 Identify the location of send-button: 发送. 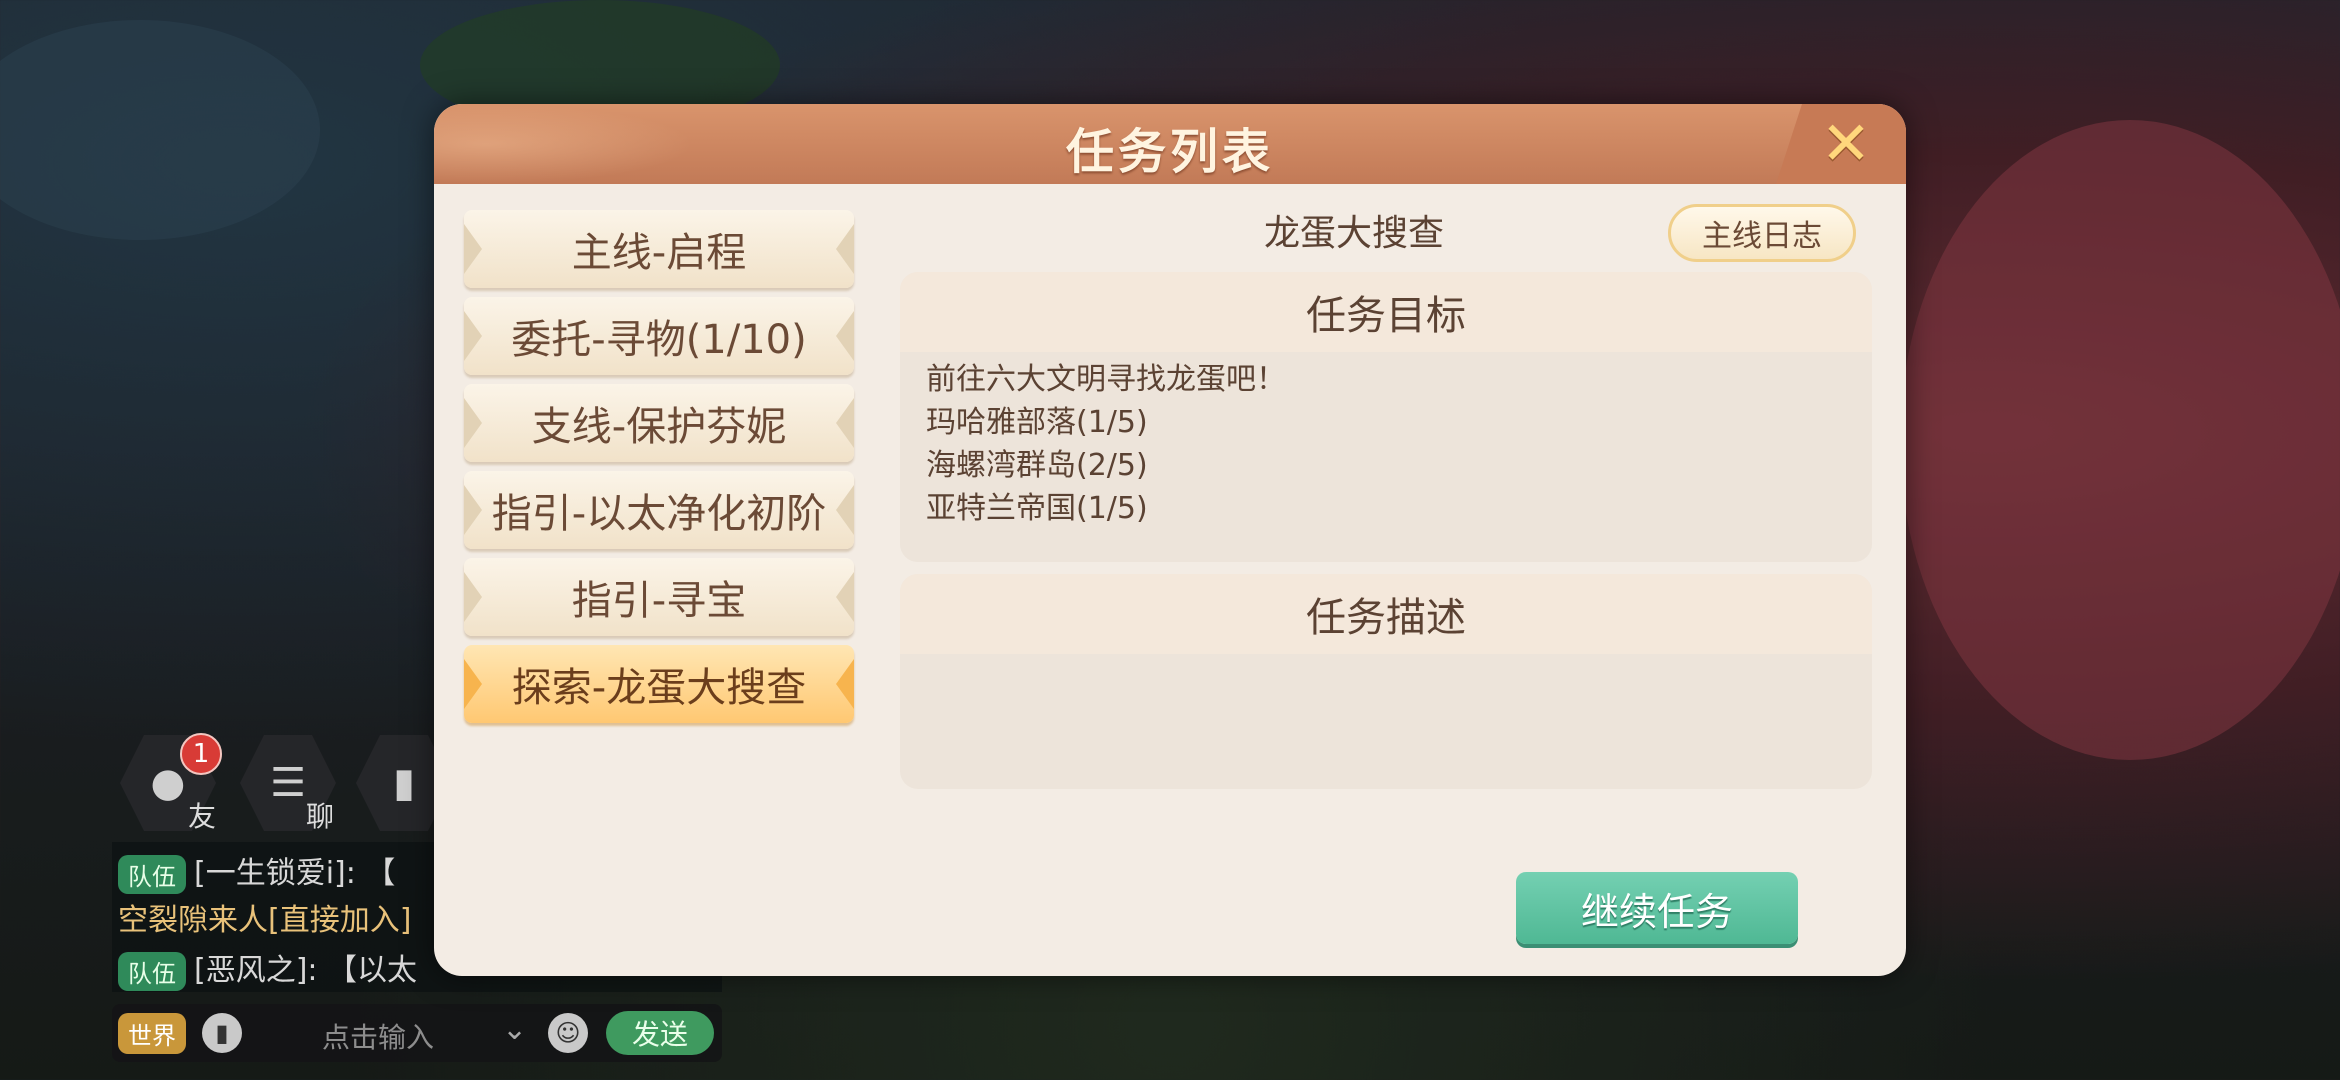
(660, 1033).